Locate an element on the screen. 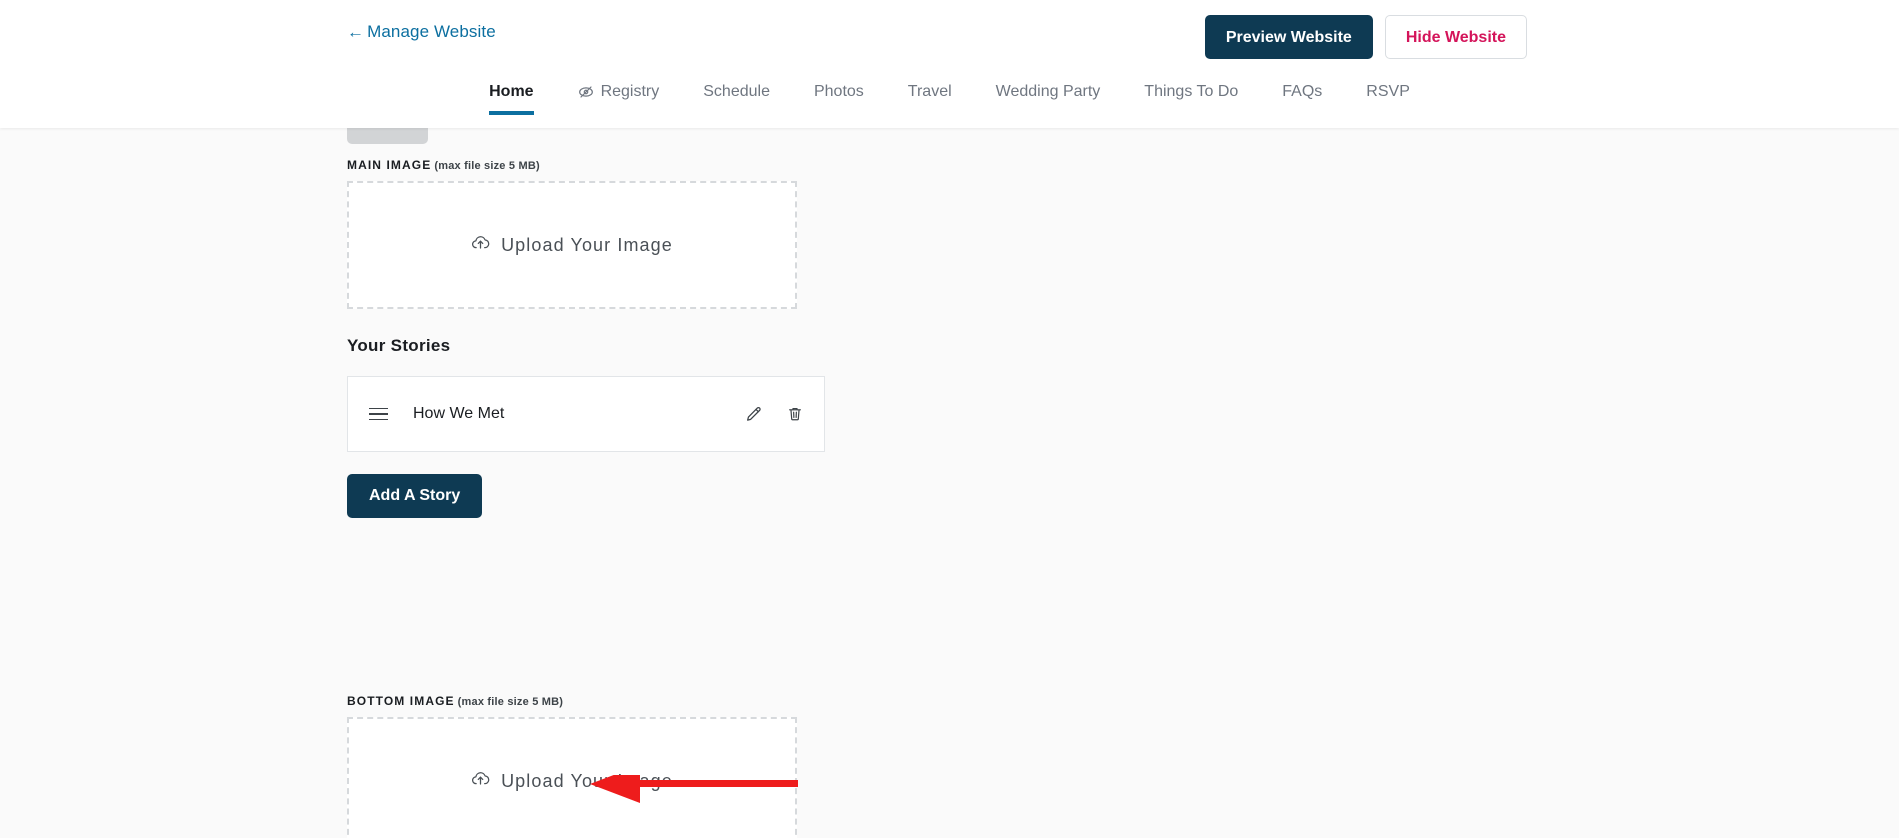  story-list-item: How We Met is located at coordinates (586, 414).